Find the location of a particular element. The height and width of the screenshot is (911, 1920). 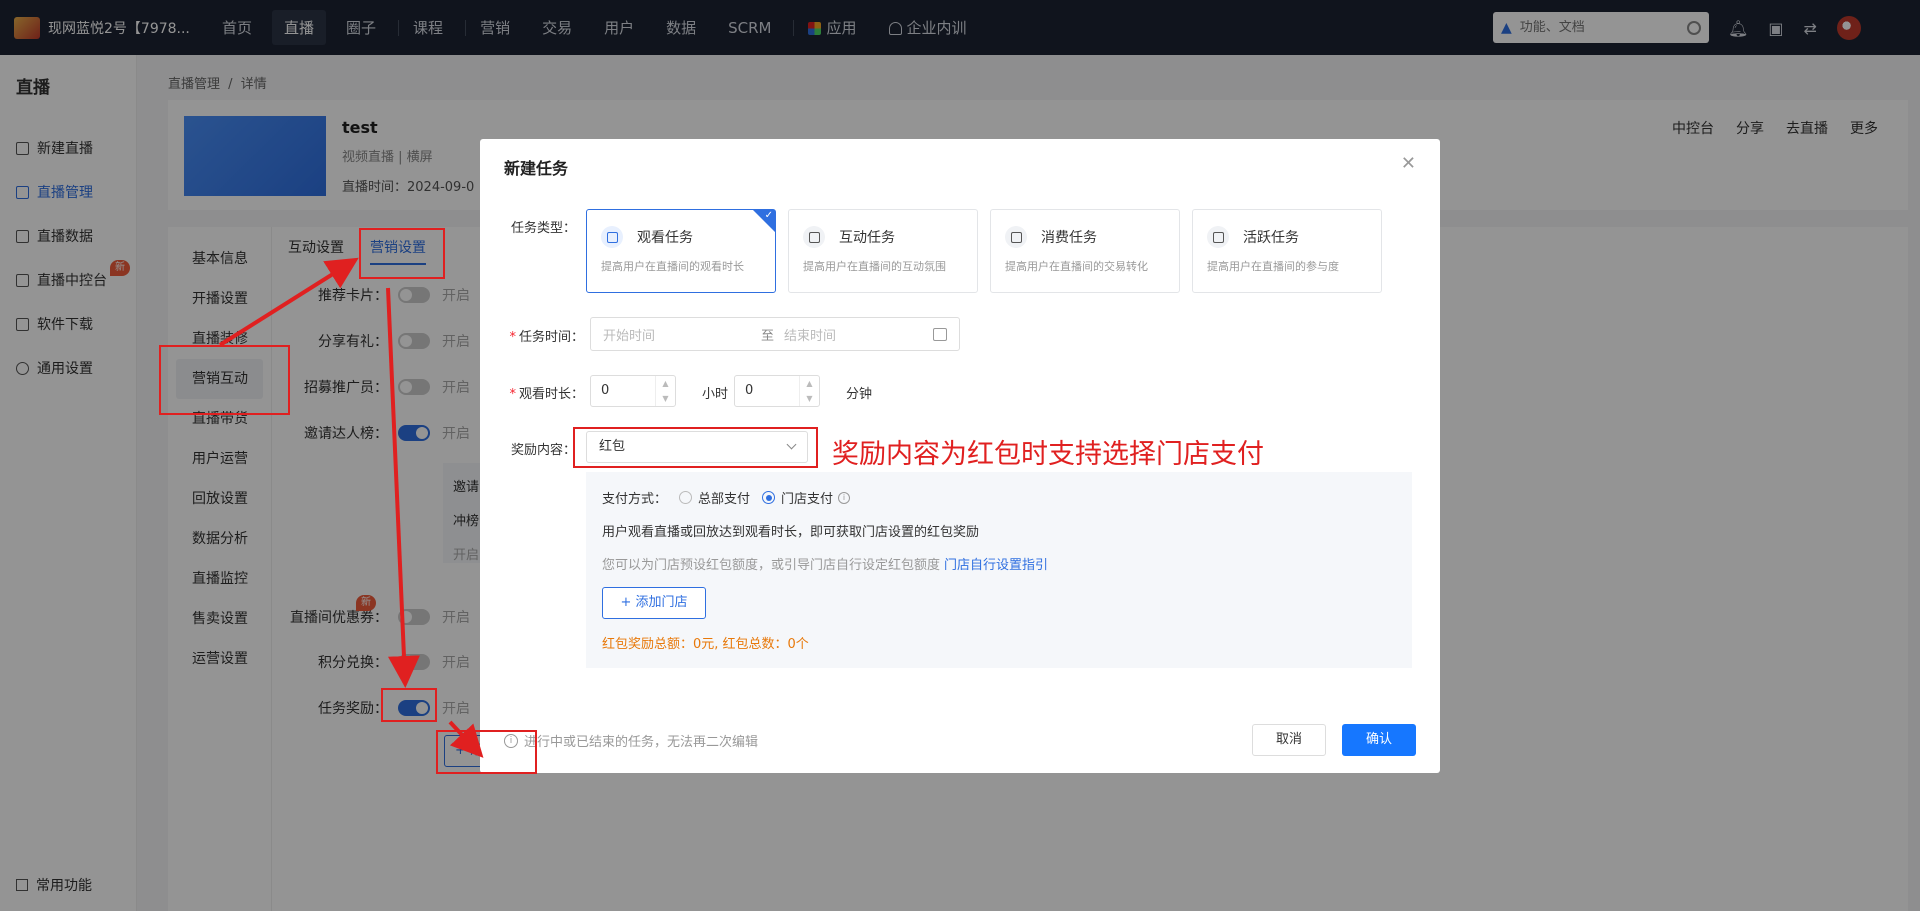

end-time-input: 结束时间 is located at coordinates (810, 334).